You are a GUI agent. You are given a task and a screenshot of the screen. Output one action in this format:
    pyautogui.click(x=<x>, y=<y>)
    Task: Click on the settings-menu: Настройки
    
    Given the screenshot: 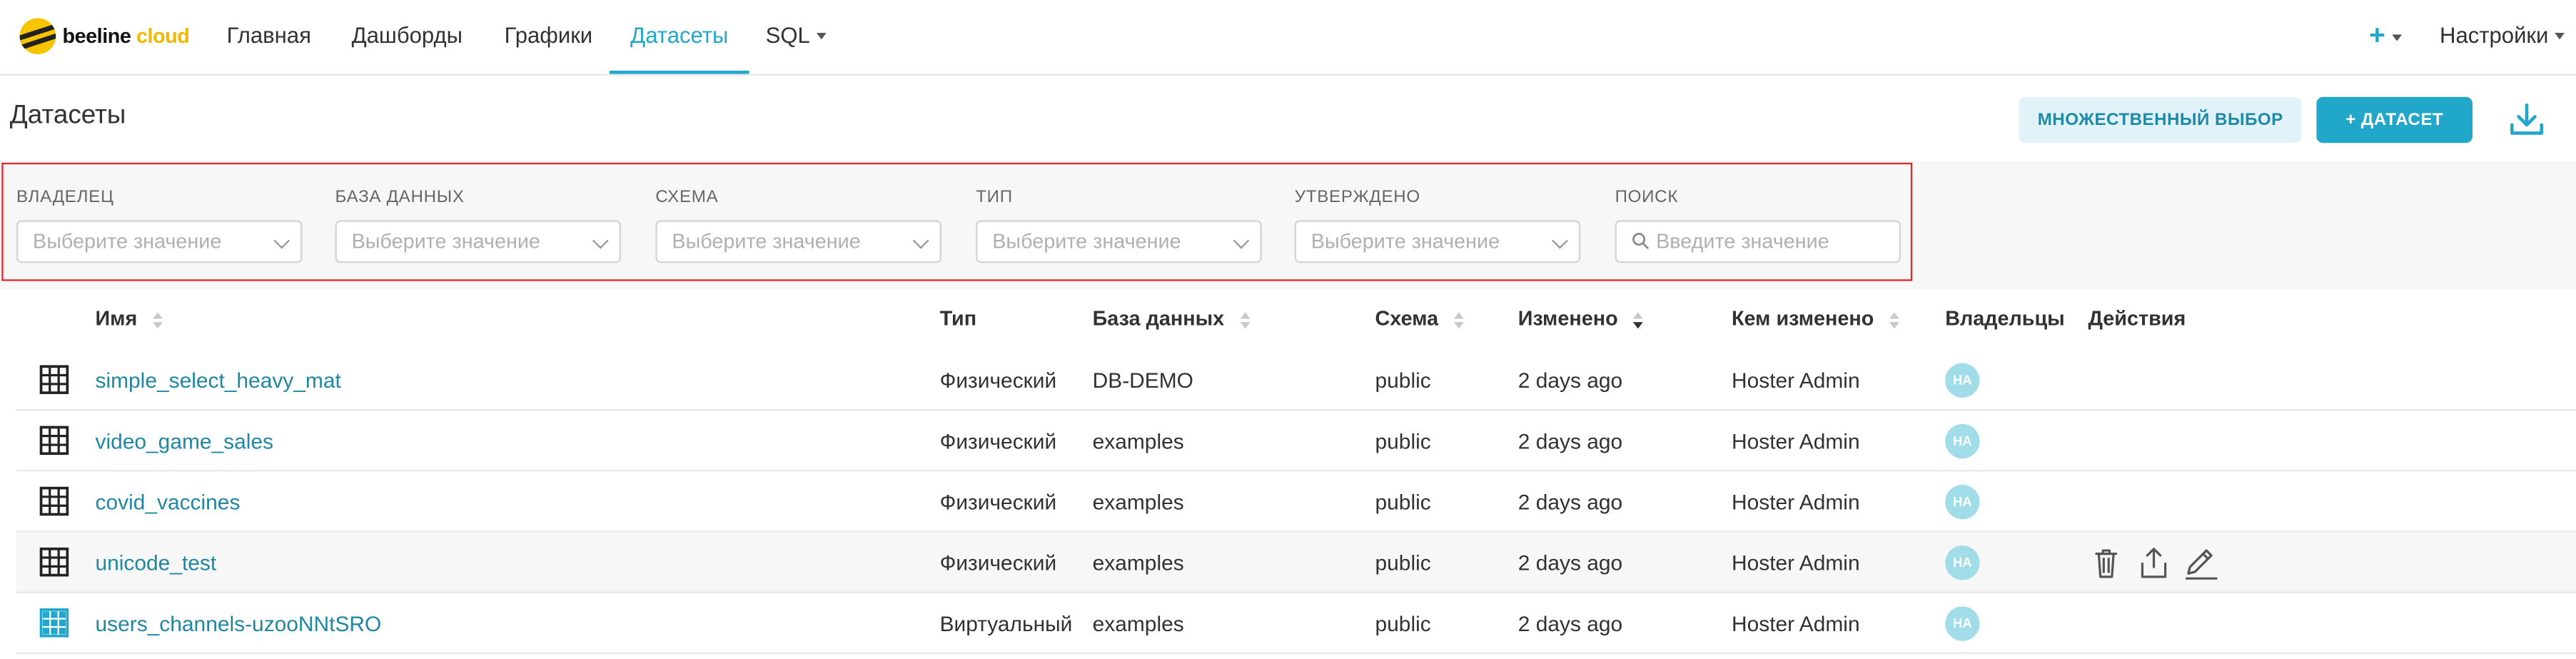 What is the action you would take?
    pyautogui.click(x=2502, y=37)
    